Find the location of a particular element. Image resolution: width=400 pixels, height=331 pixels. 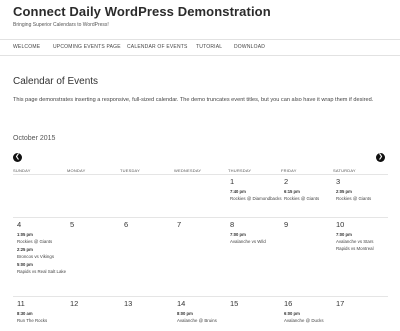

calendar-day-cell: 11 8:30 am Run The Rocks is located at coordinates (43, 311).